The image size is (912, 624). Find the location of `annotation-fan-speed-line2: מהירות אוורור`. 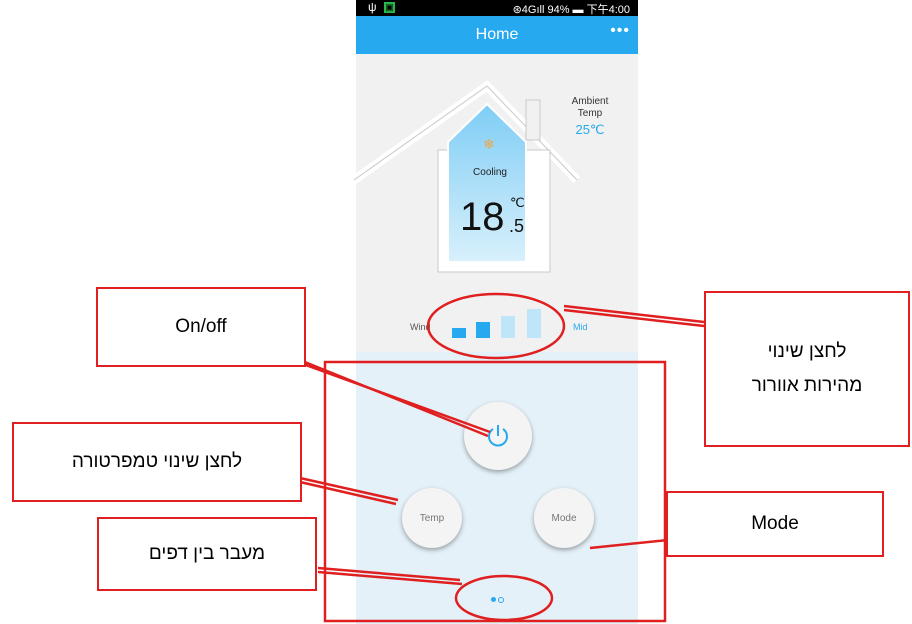

annotation-fan-speed-line2: מהירות אוורור is located at coordinates (807, 385).